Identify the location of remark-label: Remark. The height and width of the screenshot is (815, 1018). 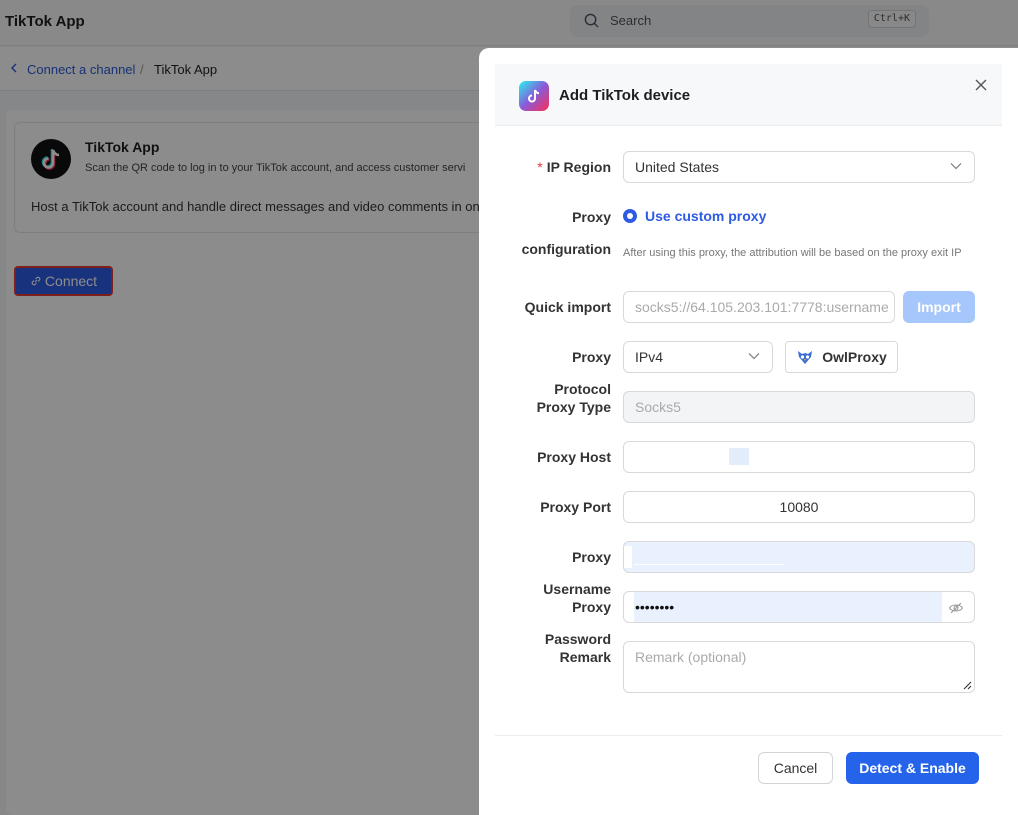
(585, 657).